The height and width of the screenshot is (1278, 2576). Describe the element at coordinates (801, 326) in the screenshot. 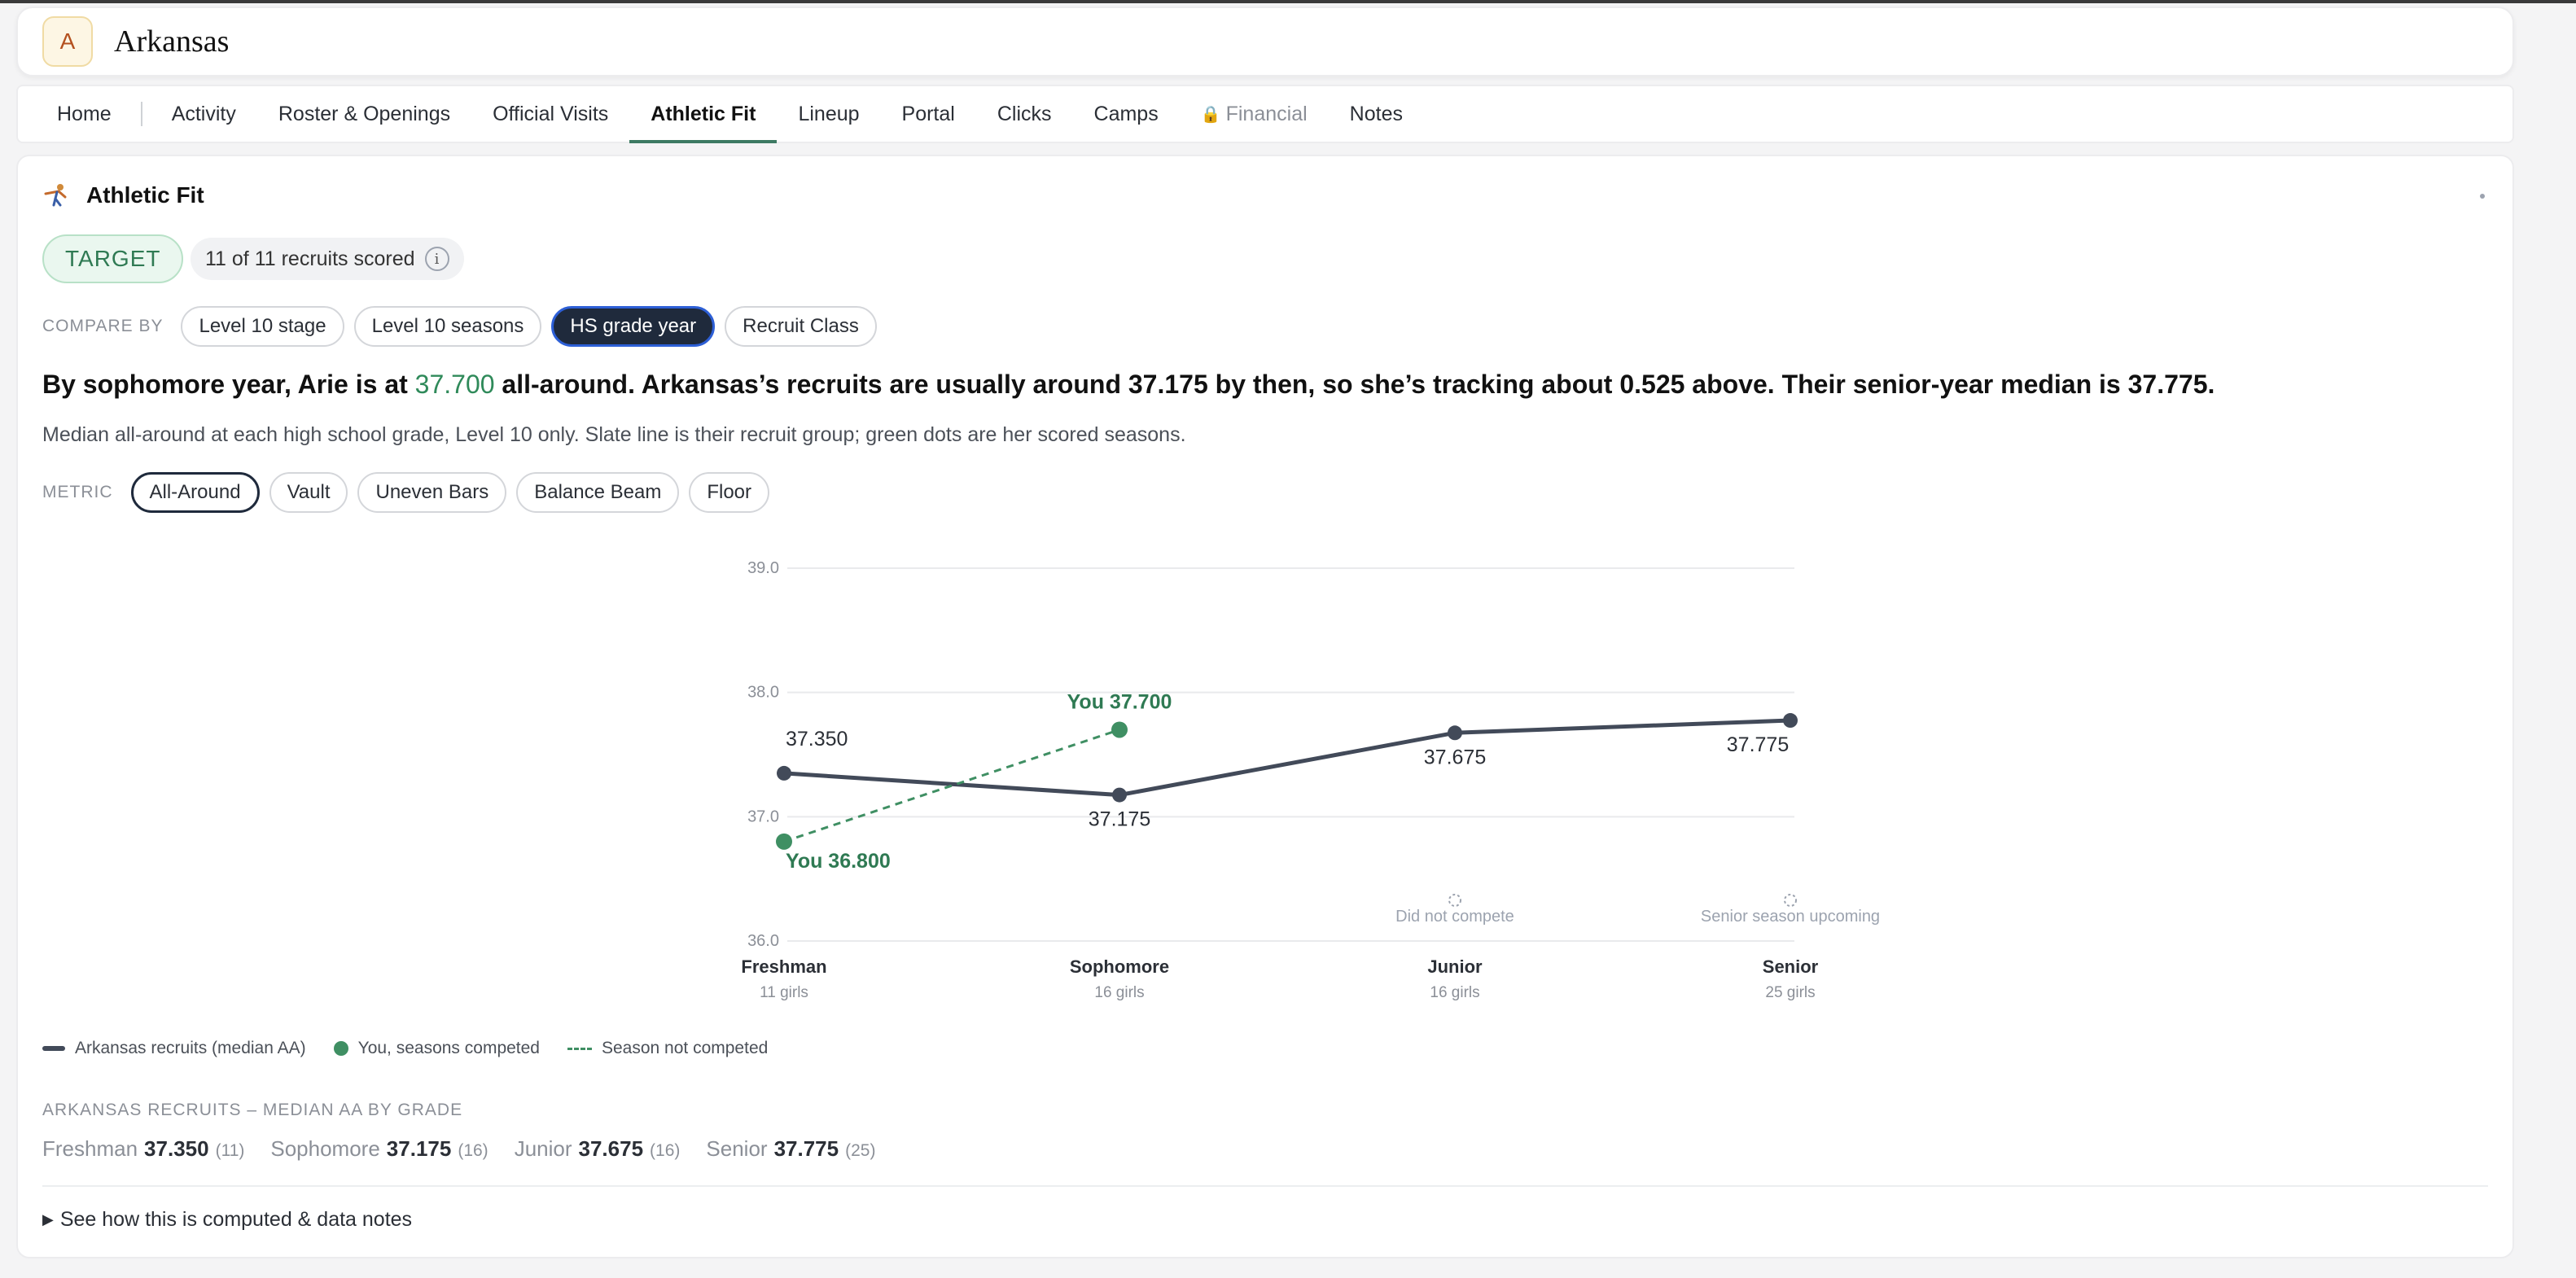

I see `compare-recruit-class-chip: Recruit Class` at that location.